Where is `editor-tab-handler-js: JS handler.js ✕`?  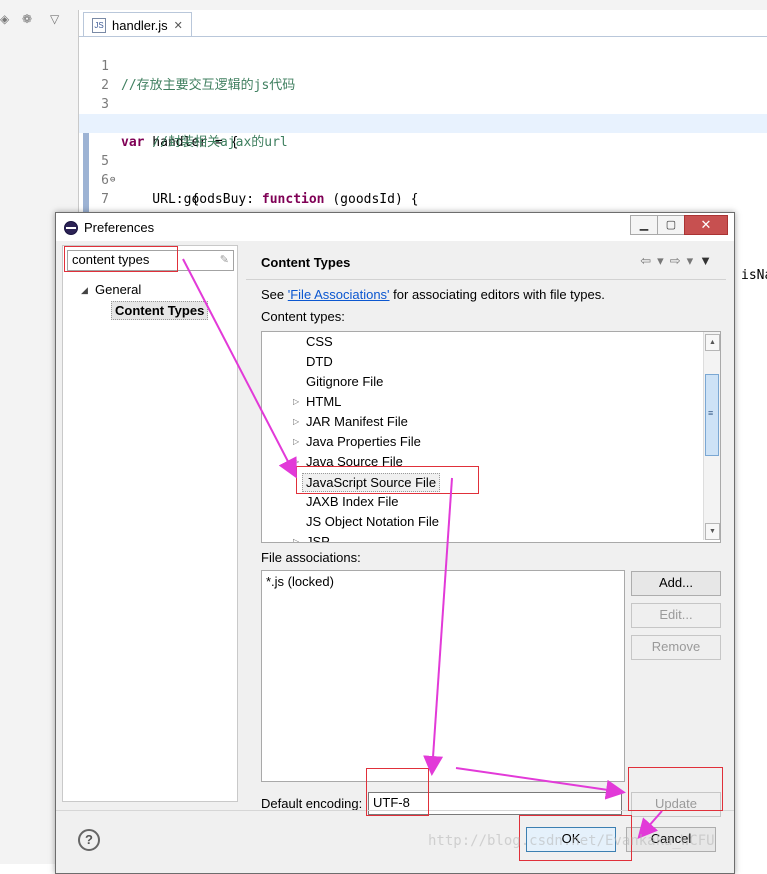
editor-tab-handler-js: JS handler.js ✕ is located at coordinates (137, 24).